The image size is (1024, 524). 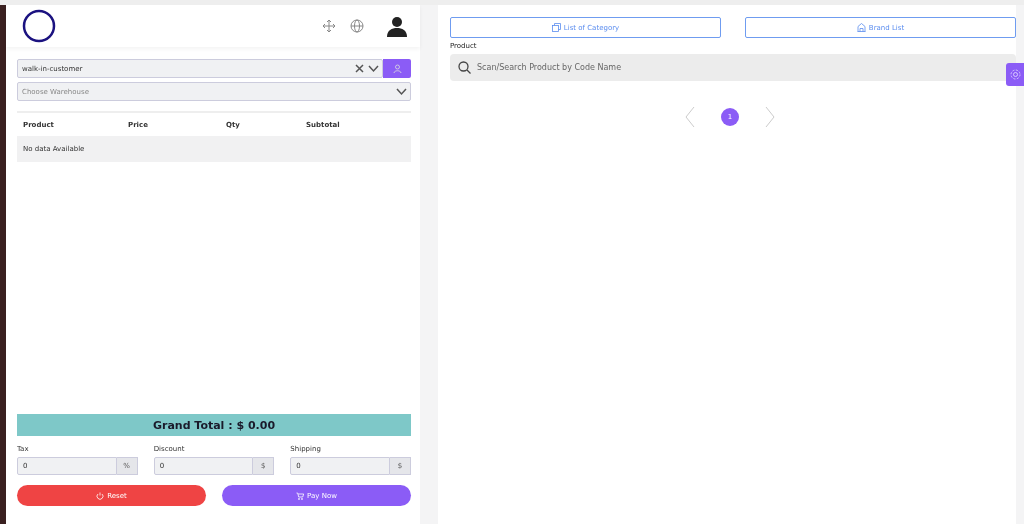 What do you see at coordinates (861, 27) in the screenshot?
I see `building-icon` at bounding box center [861, 27].